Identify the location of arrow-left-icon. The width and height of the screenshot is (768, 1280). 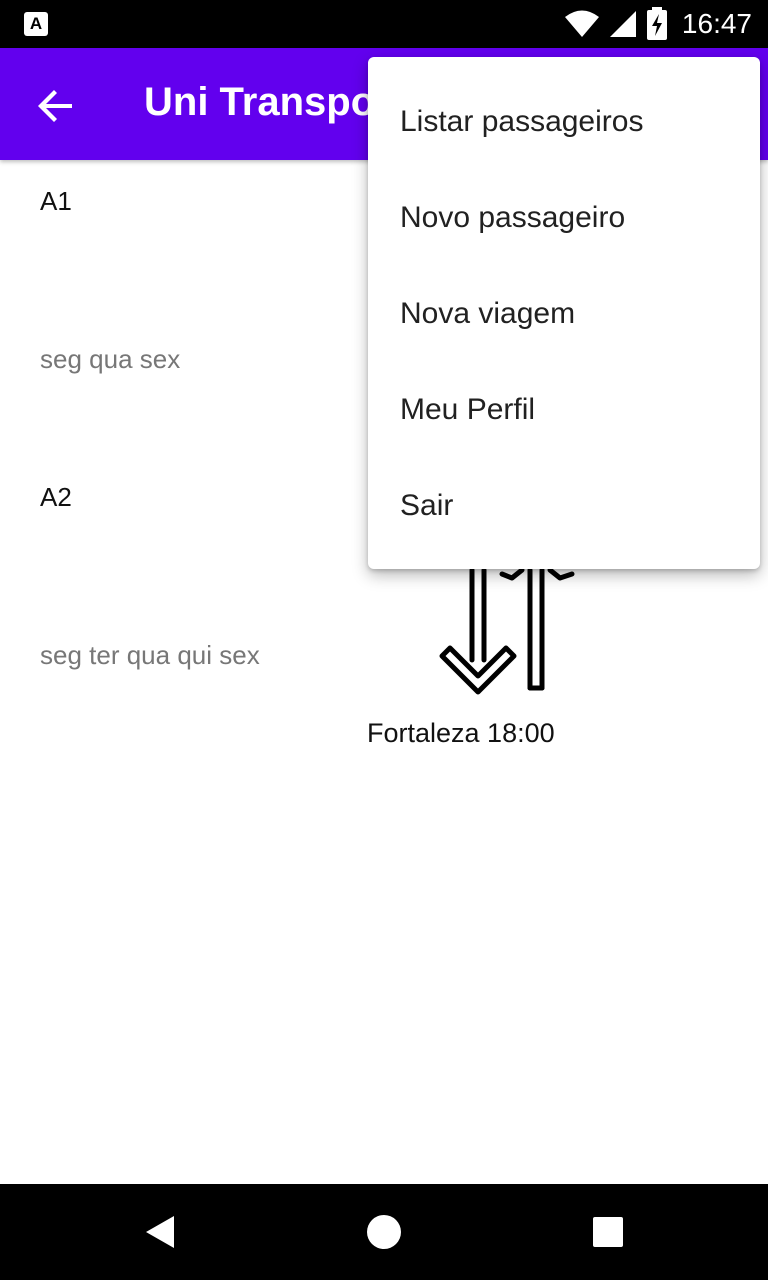
(55, 106).